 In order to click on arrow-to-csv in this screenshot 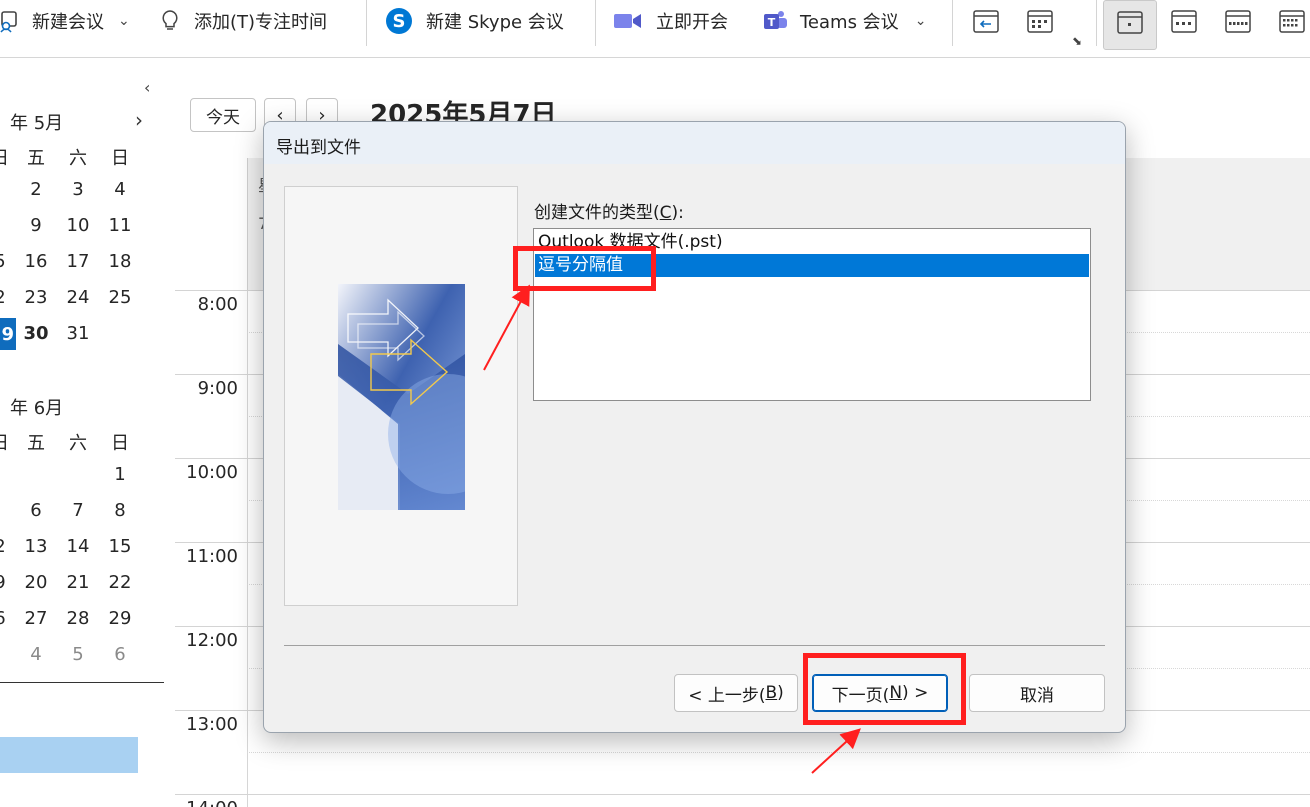, I will do `click(506, 327)`.